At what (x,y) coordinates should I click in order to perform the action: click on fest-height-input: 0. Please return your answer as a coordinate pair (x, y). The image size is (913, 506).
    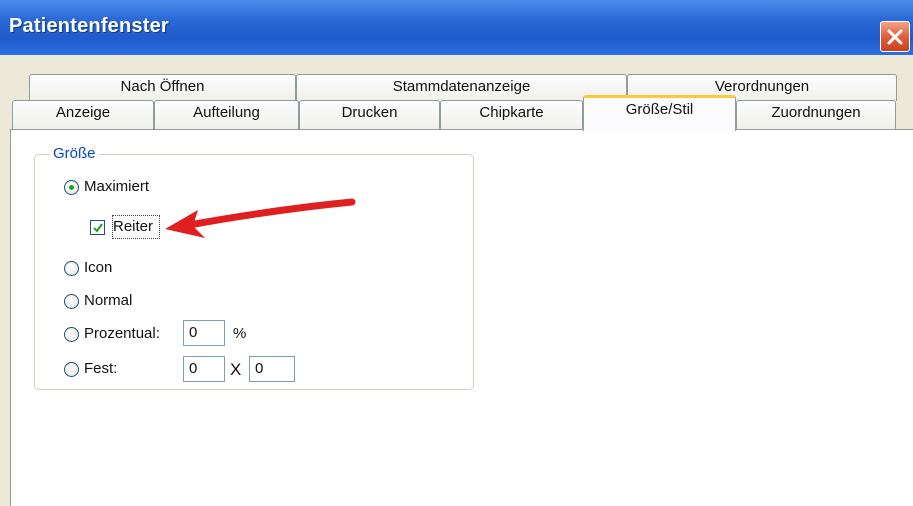
    Looking at the image, I should click on (272, 369).